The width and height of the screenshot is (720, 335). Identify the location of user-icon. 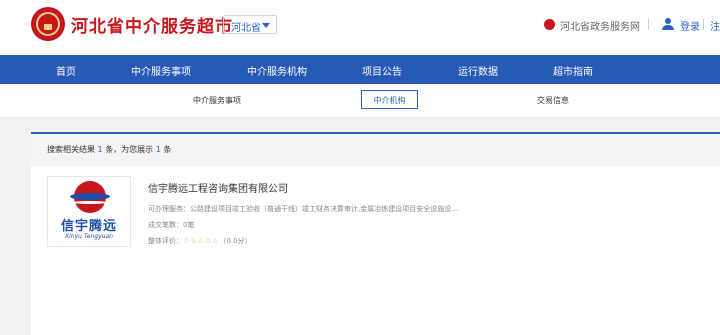
(668, 24).